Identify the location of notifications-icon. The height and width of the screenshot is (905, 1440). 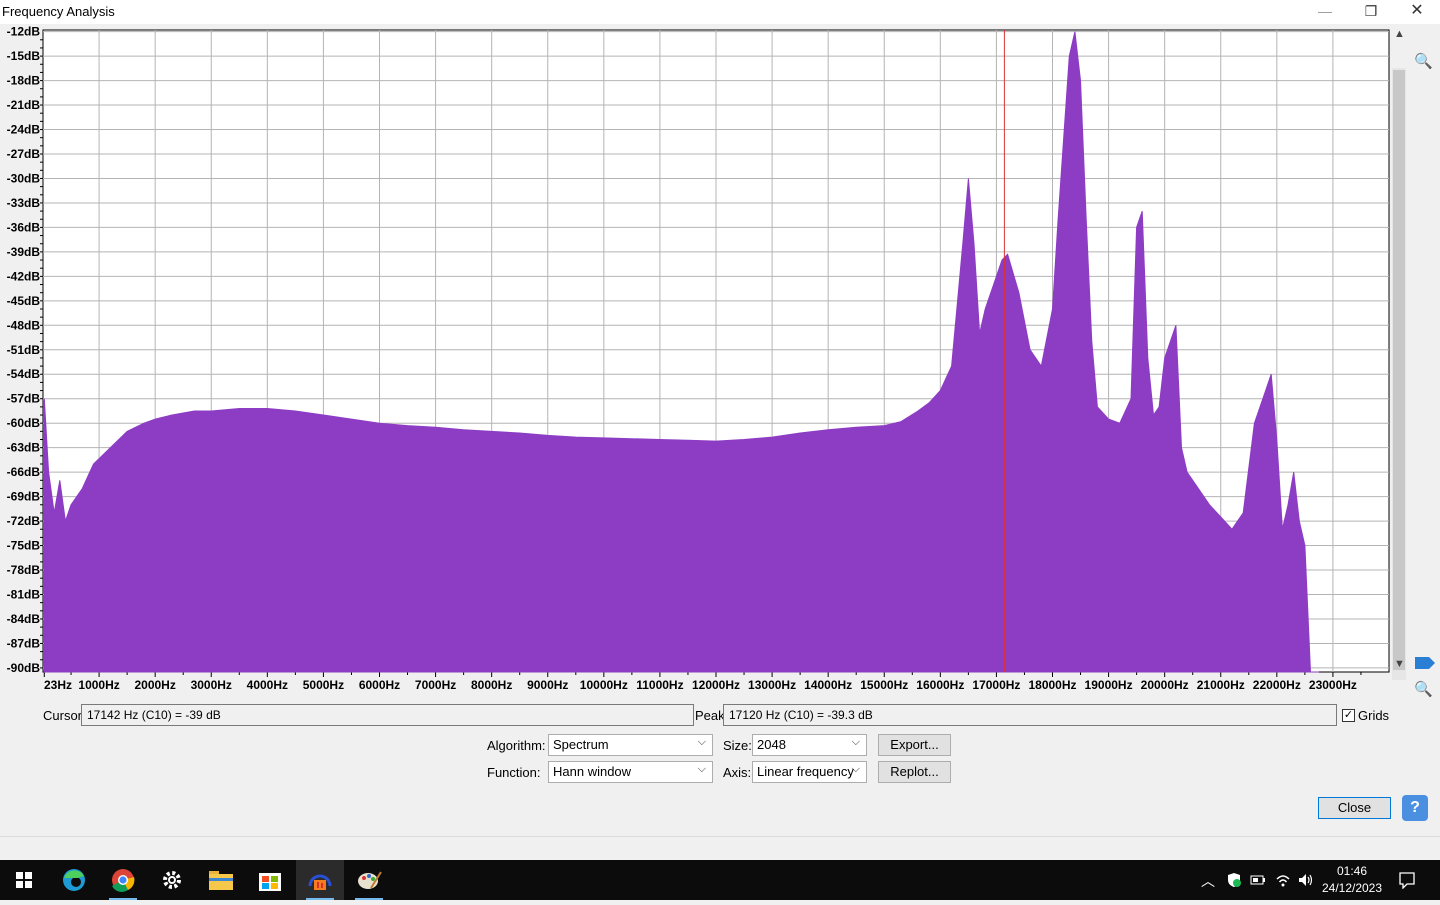
(1407, 880).